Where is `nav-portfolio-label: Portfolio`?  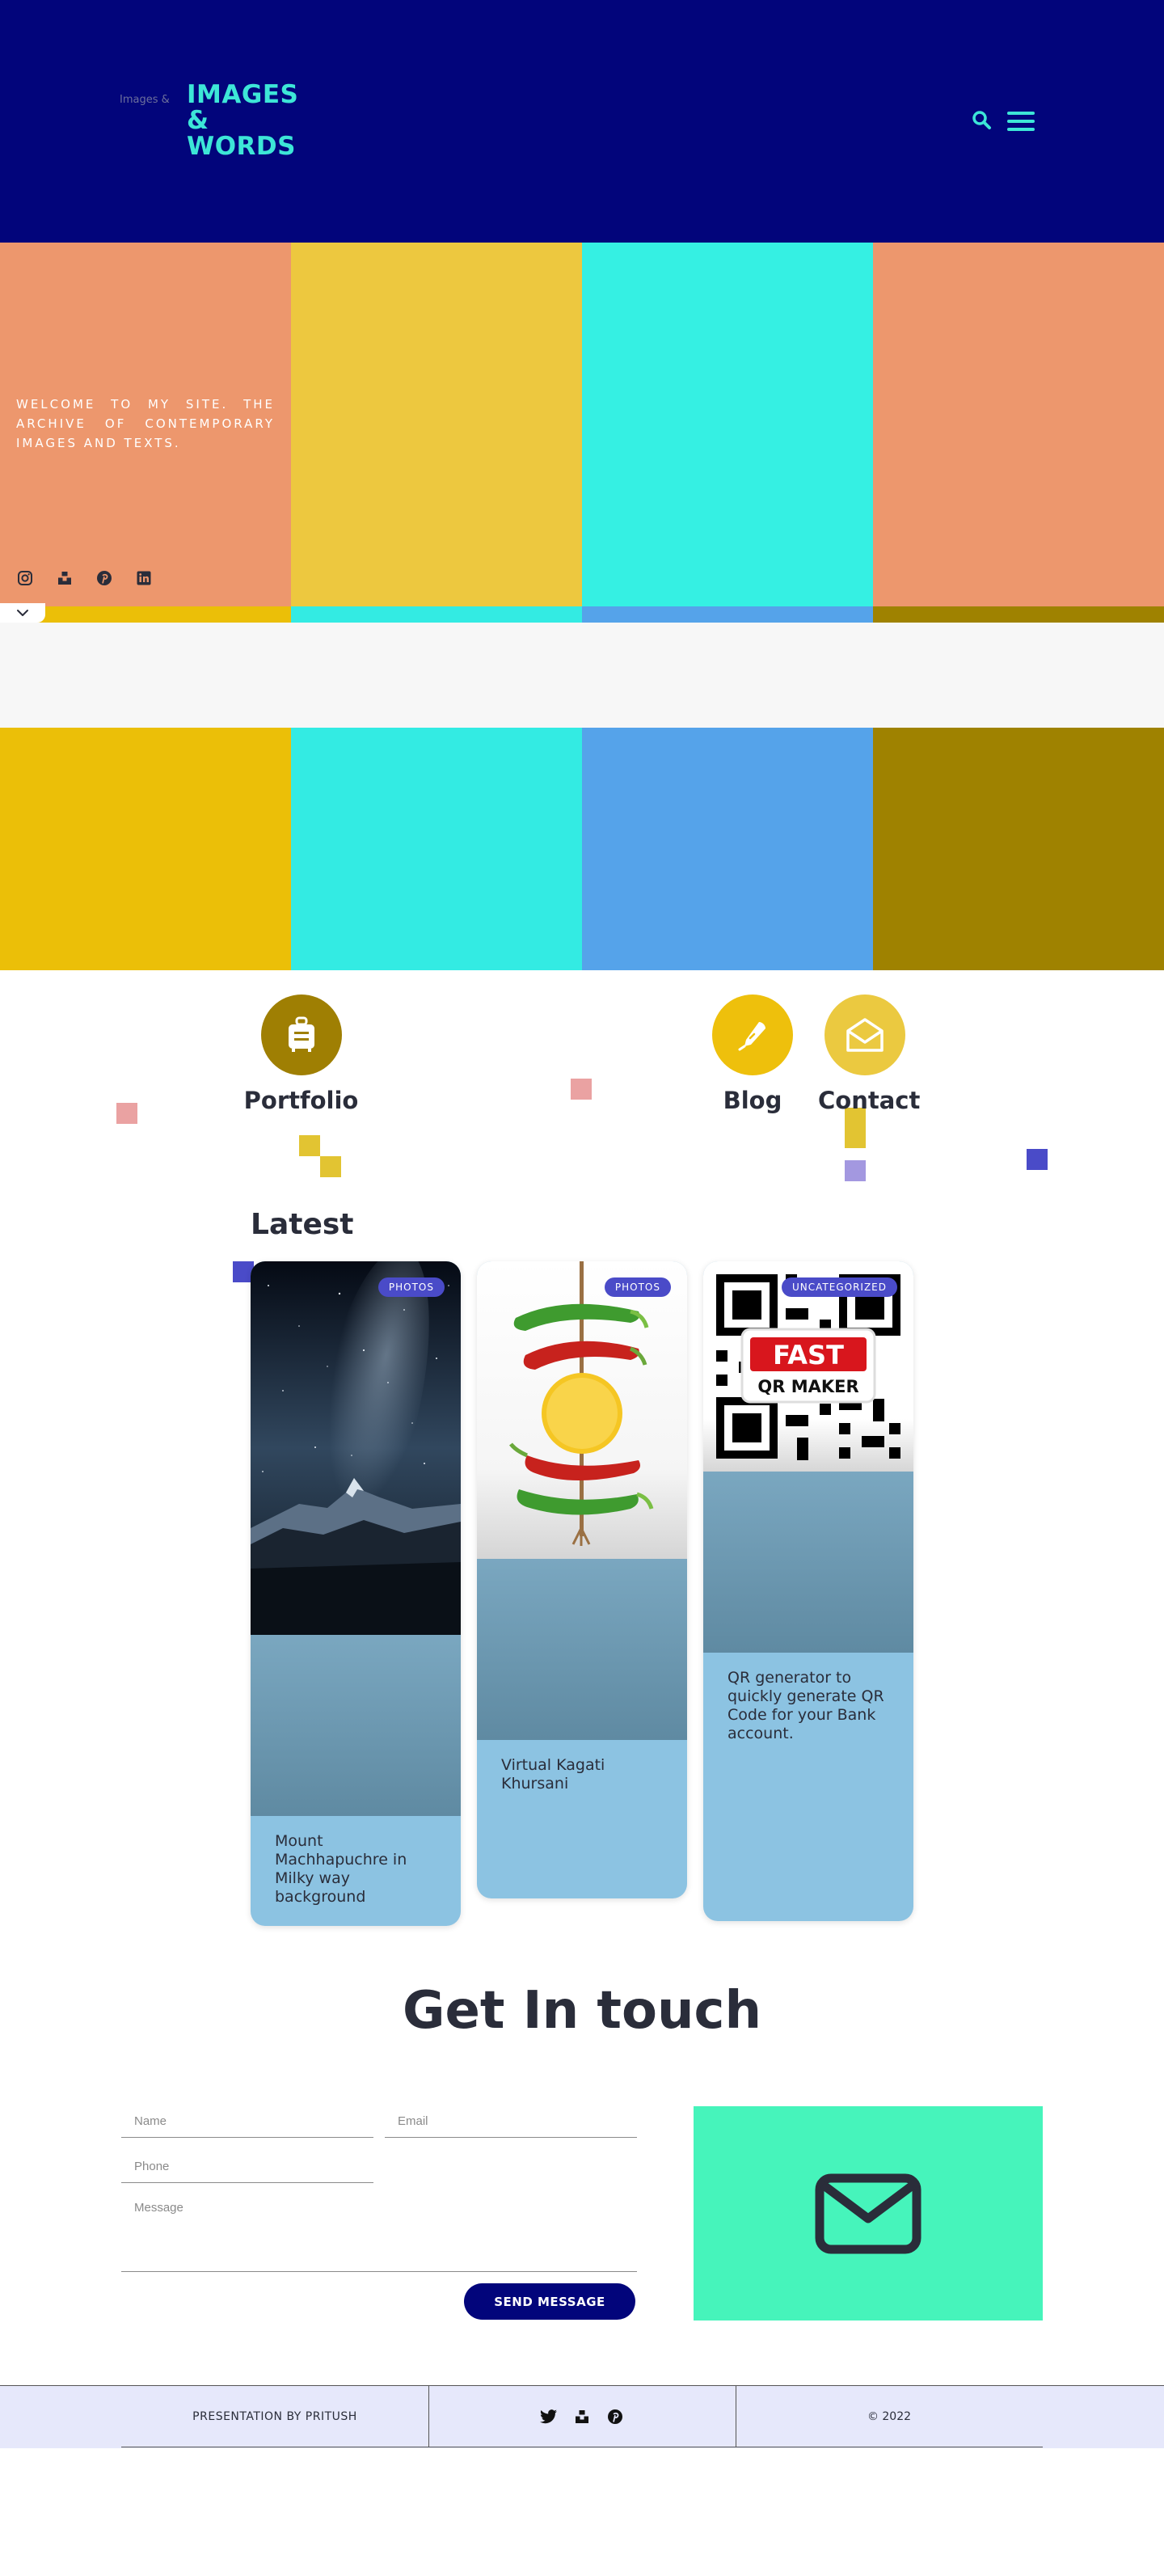
nav-portfolio-label: Portfolio is located at coordinates (301, 1100).